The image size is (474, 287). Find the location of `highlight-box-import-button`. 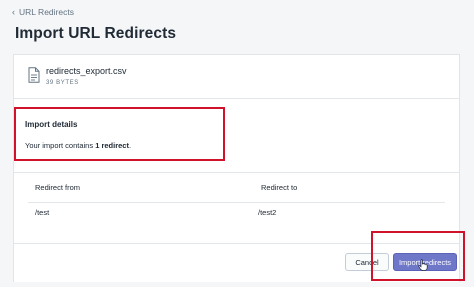

highlight-box-import-button is located at coordinates (418, 256).